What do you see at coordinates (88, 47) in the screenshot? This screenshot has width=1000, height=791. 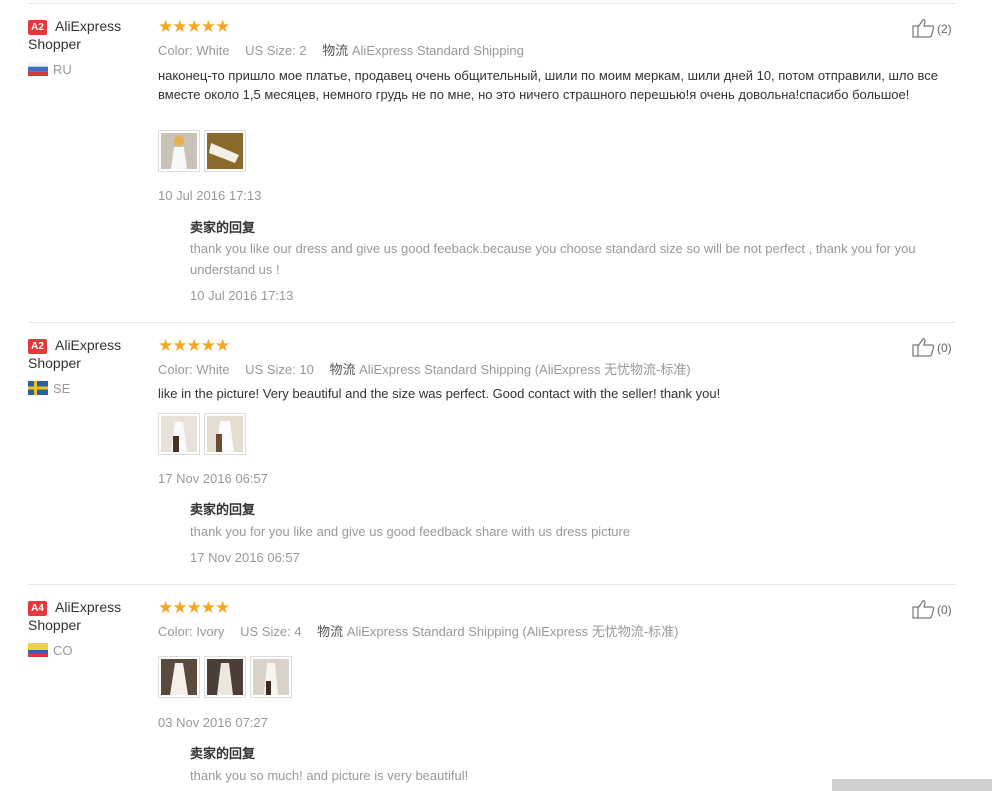 I see `reviewer-info: A2 AliExpress Shopper RU` at bounding box center [88, 47].